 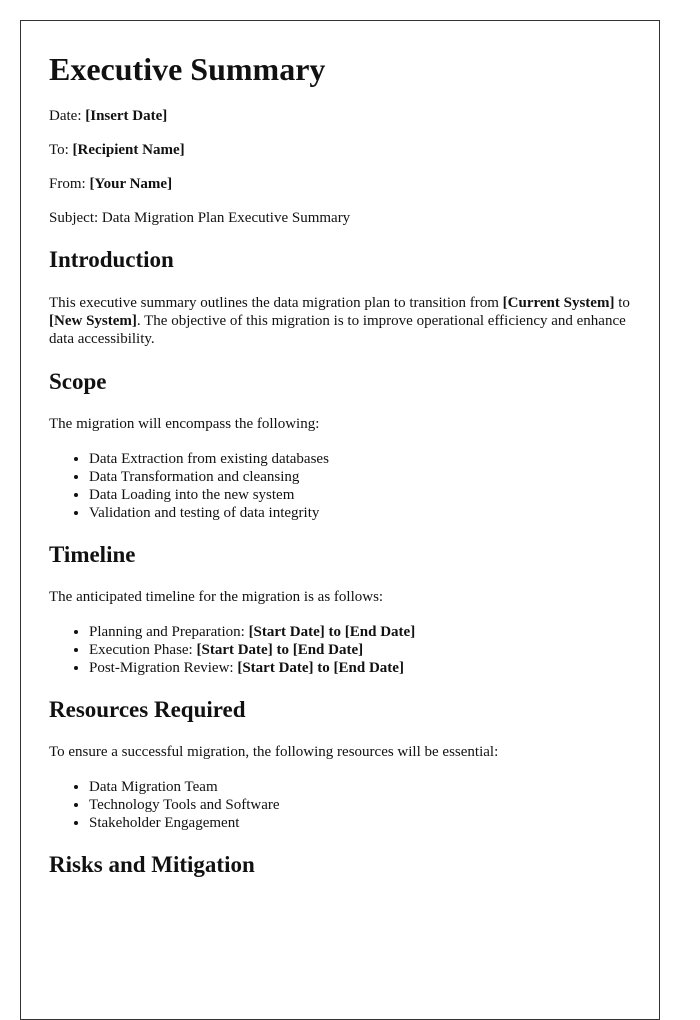 What do you see at coordinates (360, 787) in the screenshot?
I see `list-item: Data Migration Team` at bounding box center [360, 787].